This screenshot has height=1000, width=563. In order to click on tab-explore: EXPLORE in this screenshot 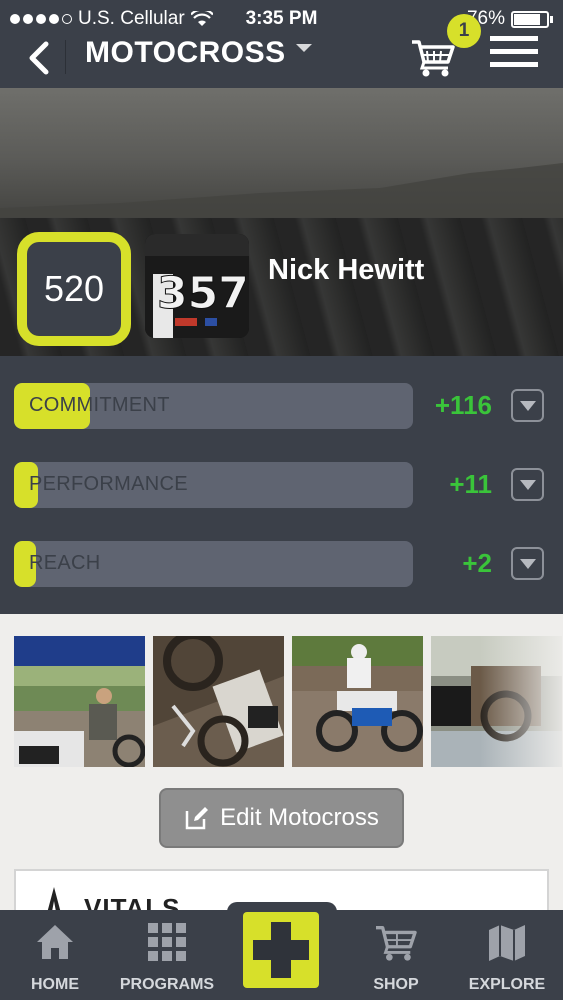, I will do `click(507, 958)`.